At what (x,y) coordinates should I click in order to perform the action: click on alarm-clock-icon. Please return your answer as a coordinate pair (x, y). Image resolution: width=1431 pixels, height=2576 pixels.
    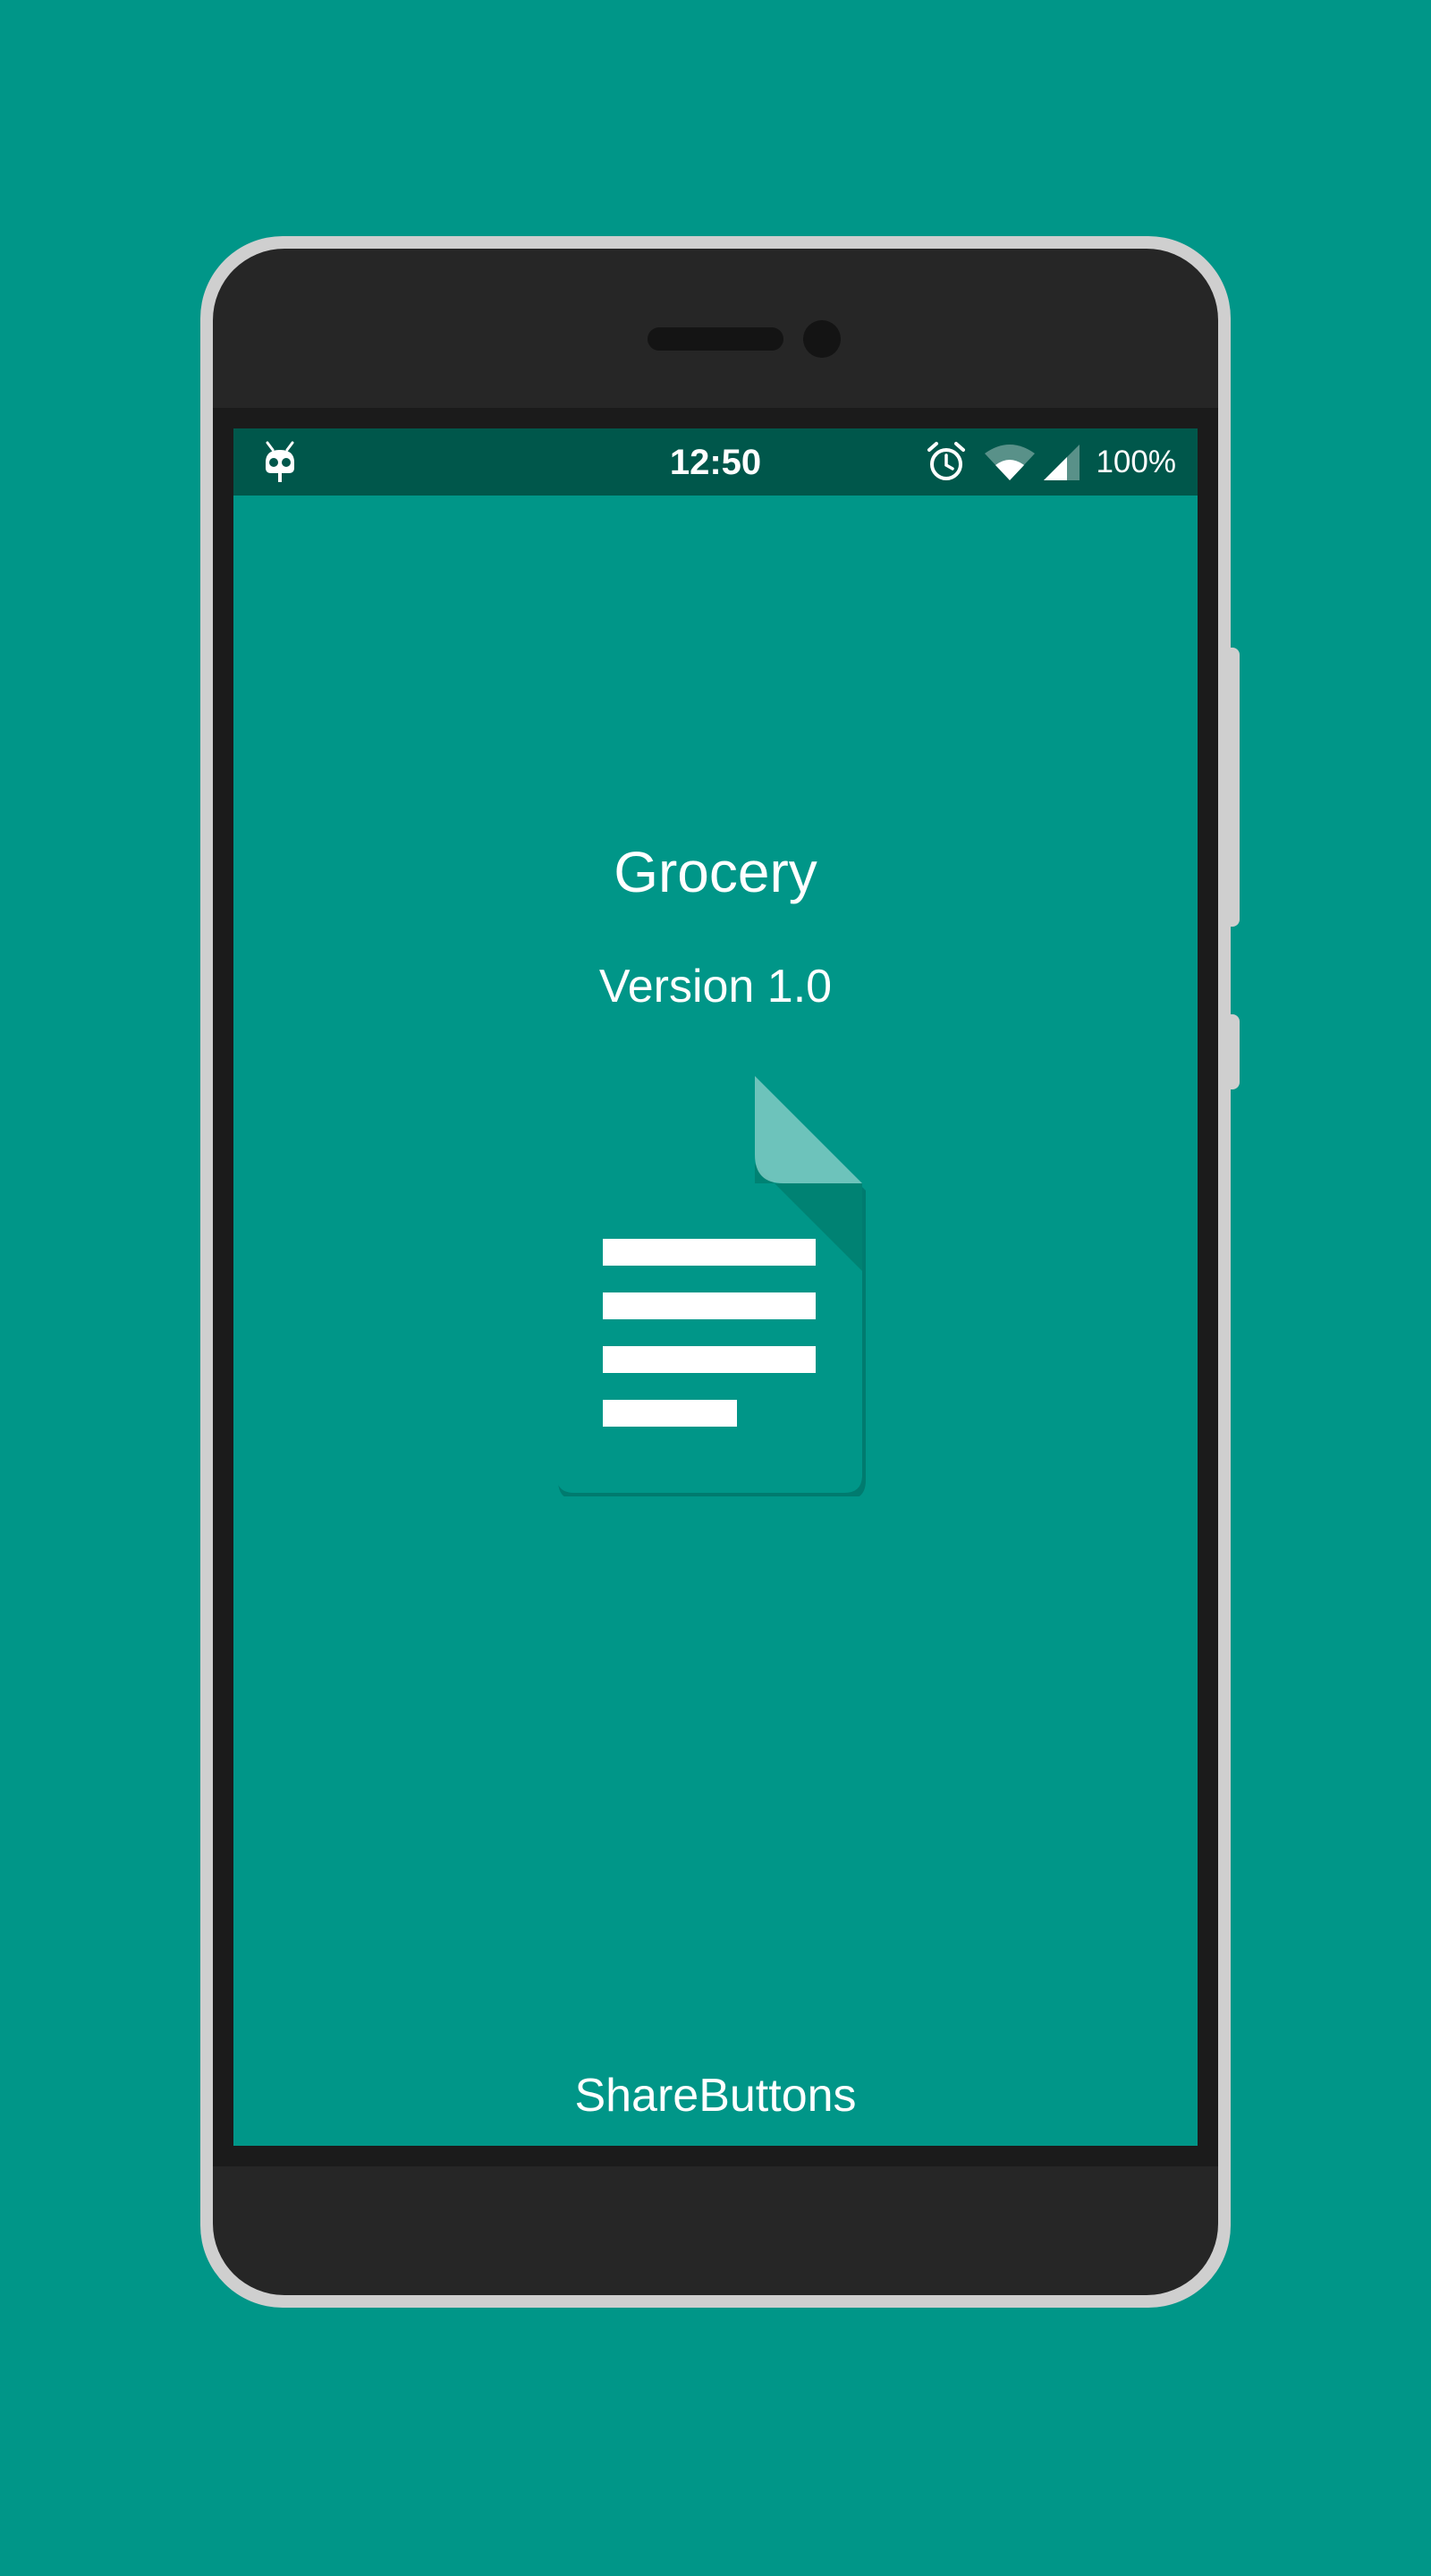
    Looking at the image, I should click on (946, 461).